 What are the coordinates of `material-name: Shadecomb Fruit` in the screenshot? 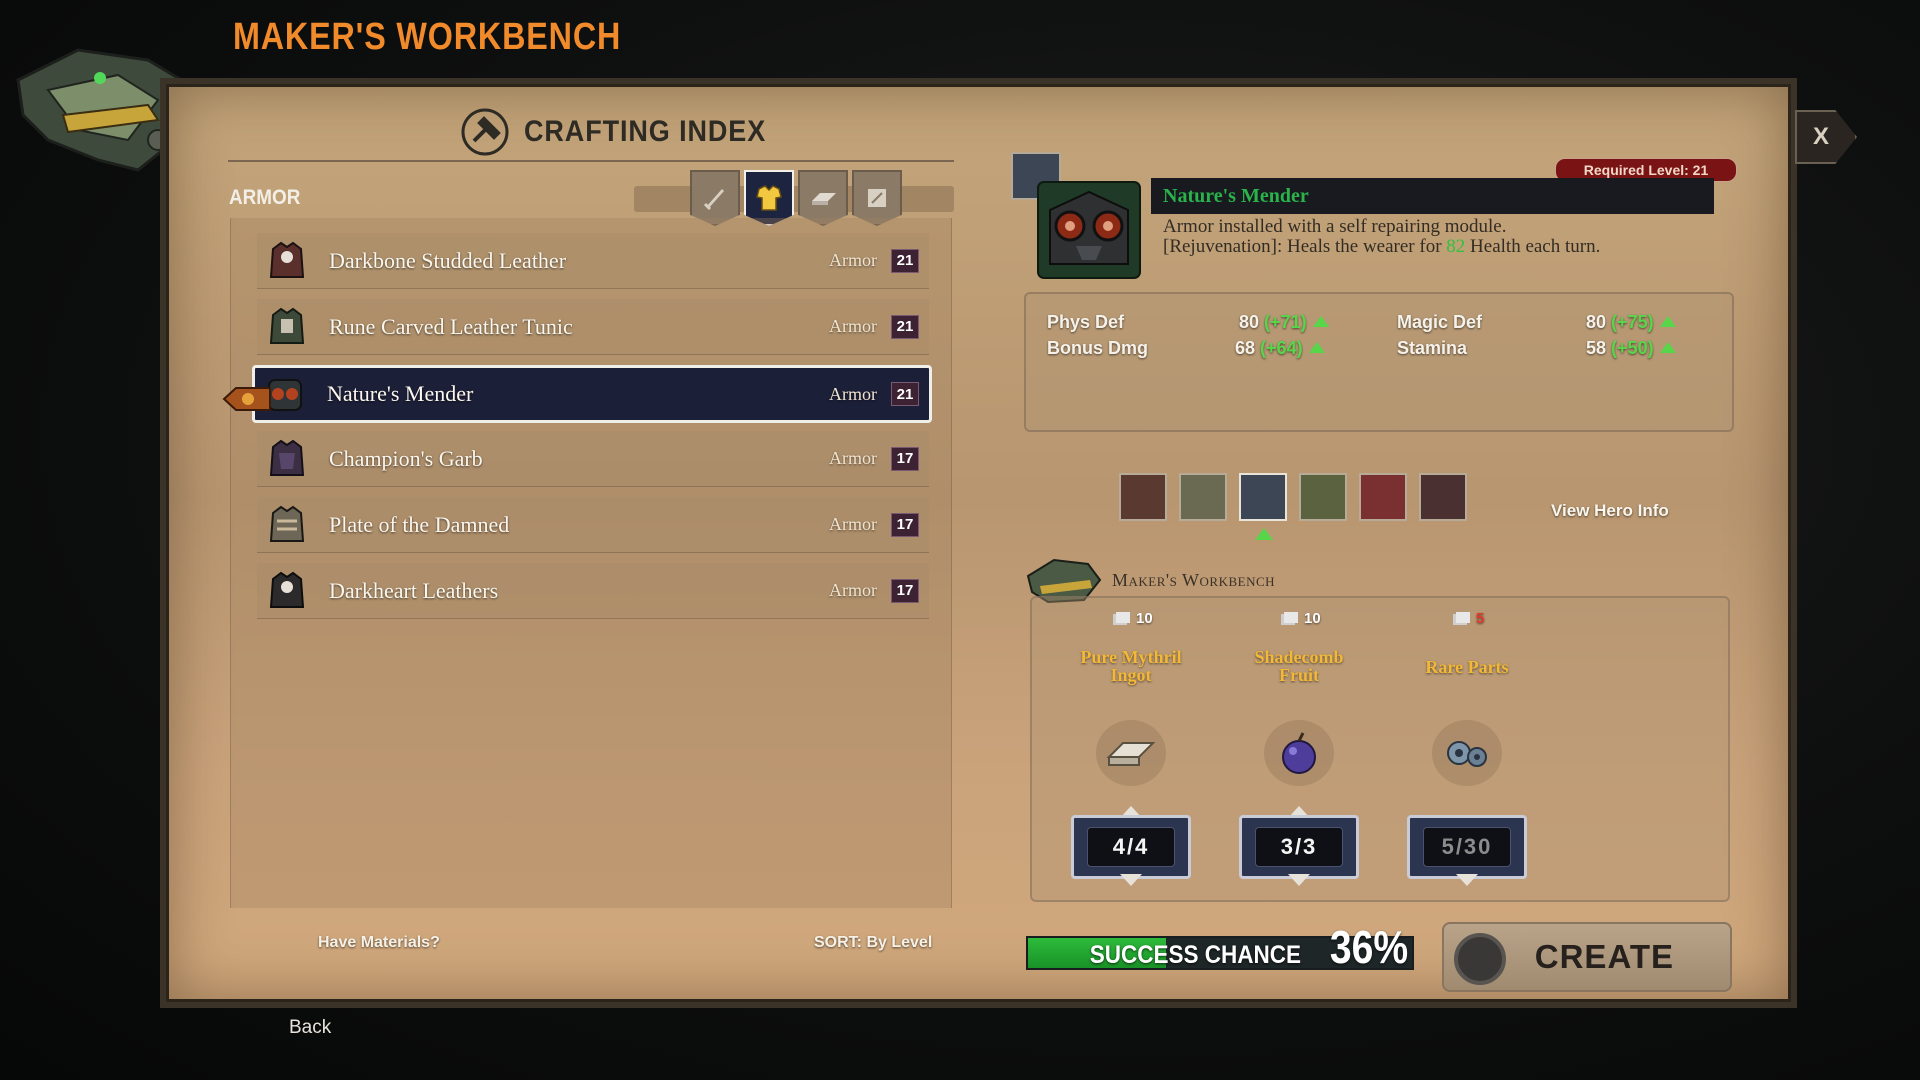 It's located at (1299, 666).